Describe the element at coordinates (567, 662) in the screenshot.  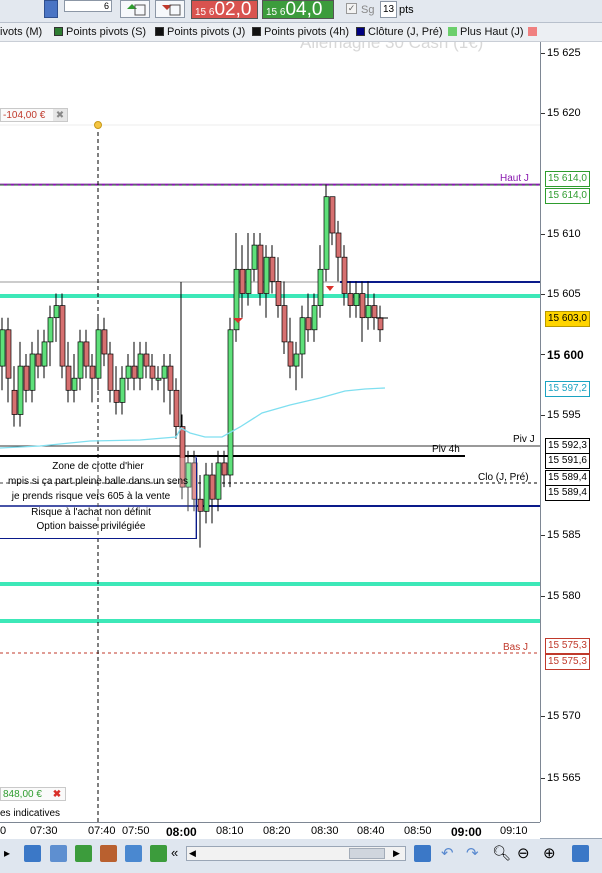
I see `price-tag: 15 575,3` at that location.